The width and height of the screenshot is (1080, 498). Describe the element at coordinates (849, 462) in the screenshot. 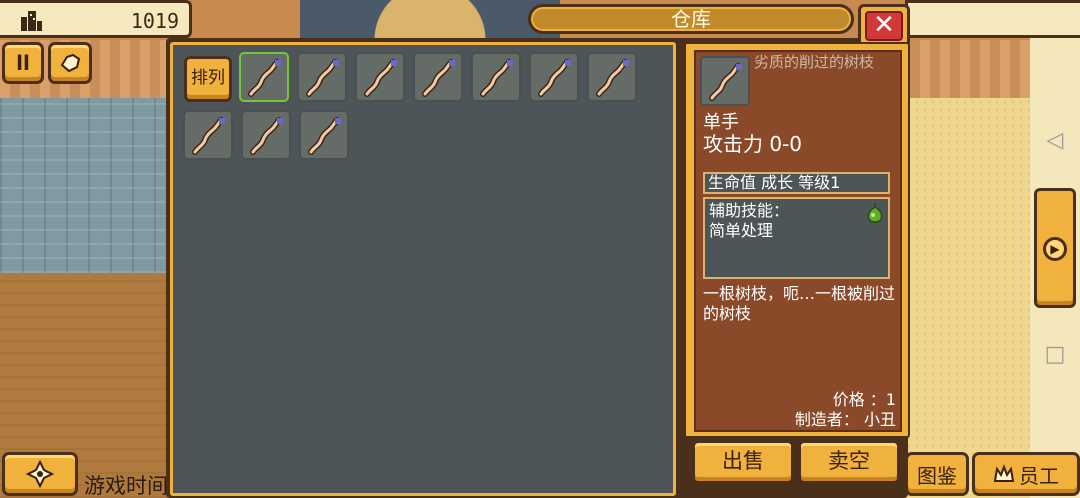

I see `sell-all-button: 卖空` at that location.